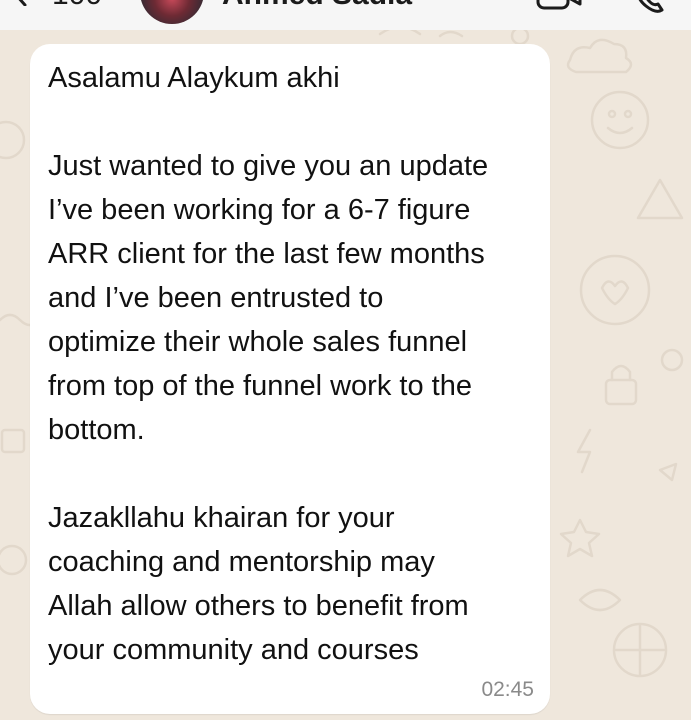  I want to click on wallpaper-doodle-star-icon, so click(580, 538).